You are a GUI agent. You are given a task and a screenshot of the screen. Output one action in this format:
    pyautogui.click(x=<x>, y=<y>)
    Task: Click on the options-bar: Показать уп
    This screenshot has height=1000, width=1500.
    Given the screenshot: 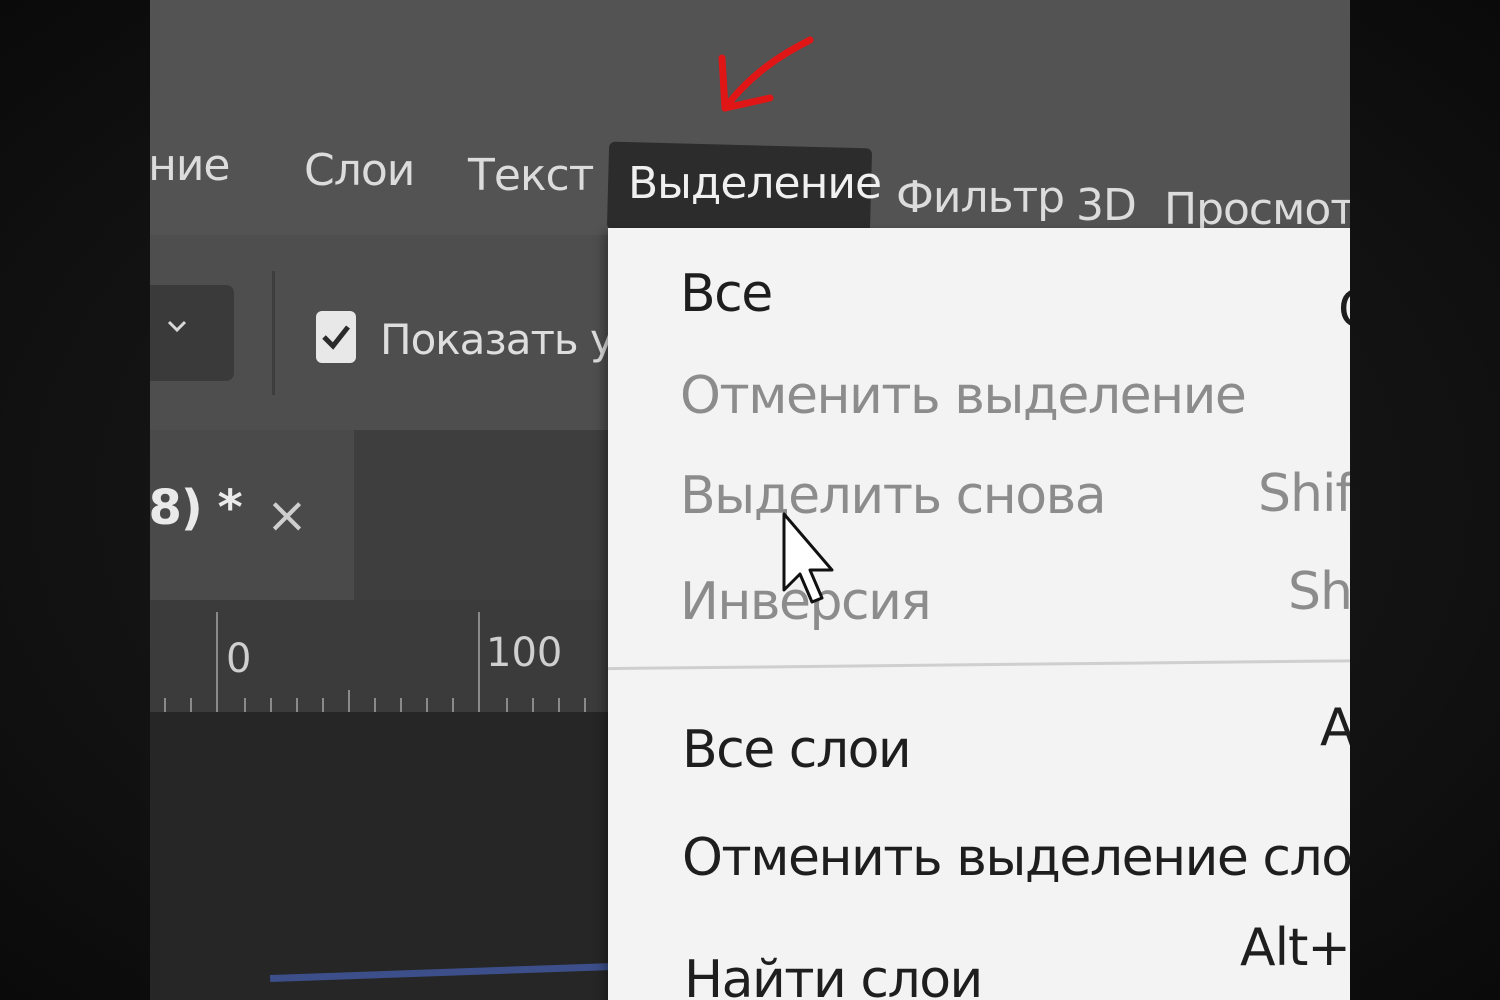 What is the action you would take?
    pyautogui.click(x=395, y=332)
    